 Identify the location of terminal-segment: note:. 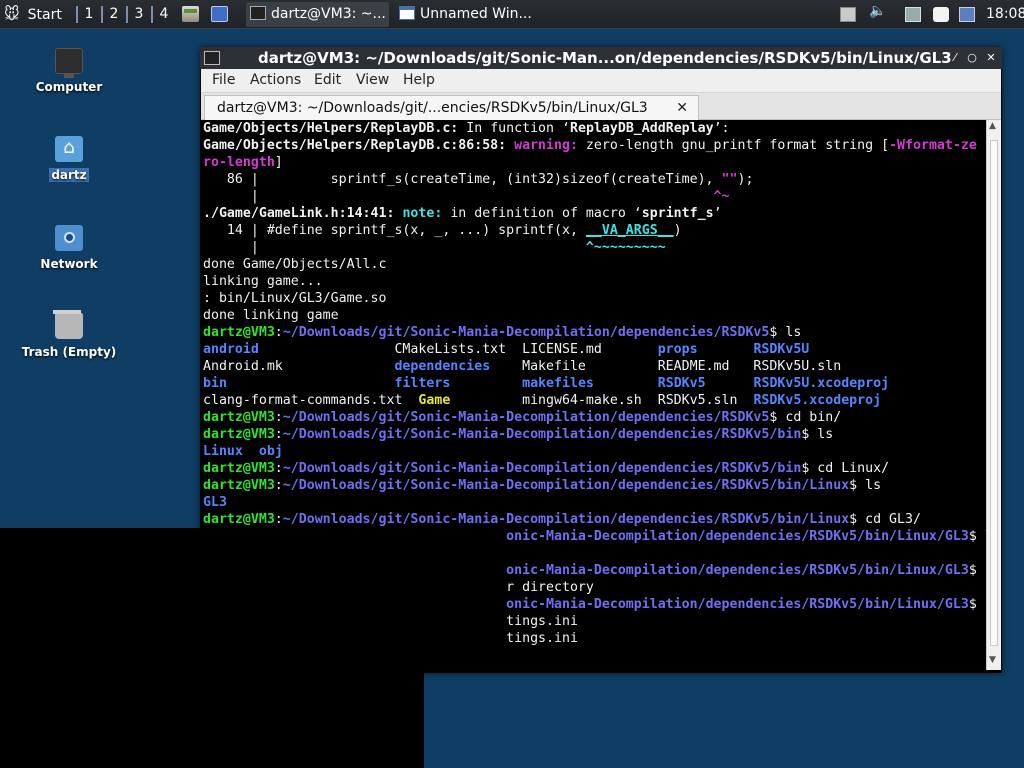
(426, 213).